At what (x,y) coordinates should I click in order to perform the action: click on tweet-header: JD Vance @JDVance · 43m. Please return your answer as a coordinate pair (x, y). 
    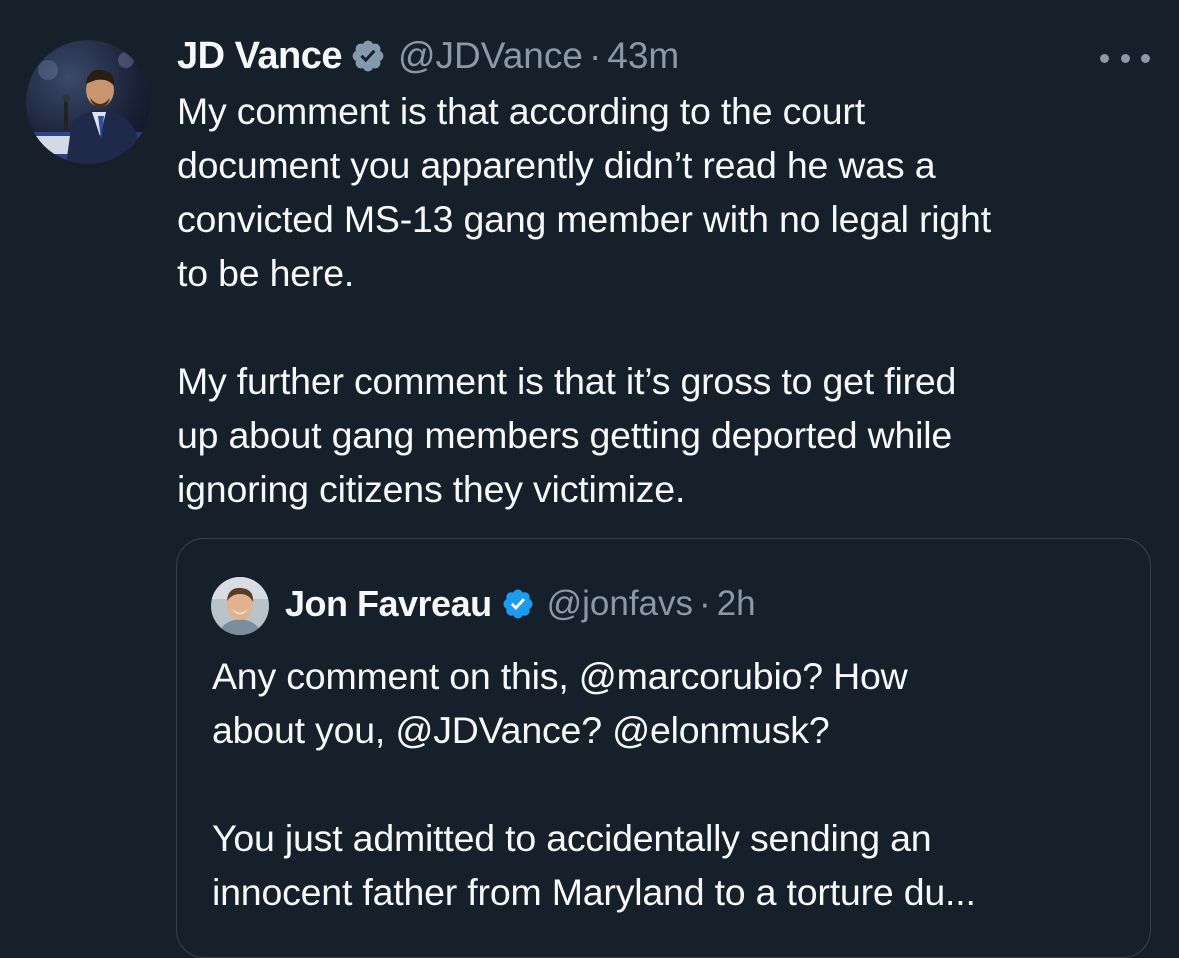
    Looking at the image, I should click on (428, 56).